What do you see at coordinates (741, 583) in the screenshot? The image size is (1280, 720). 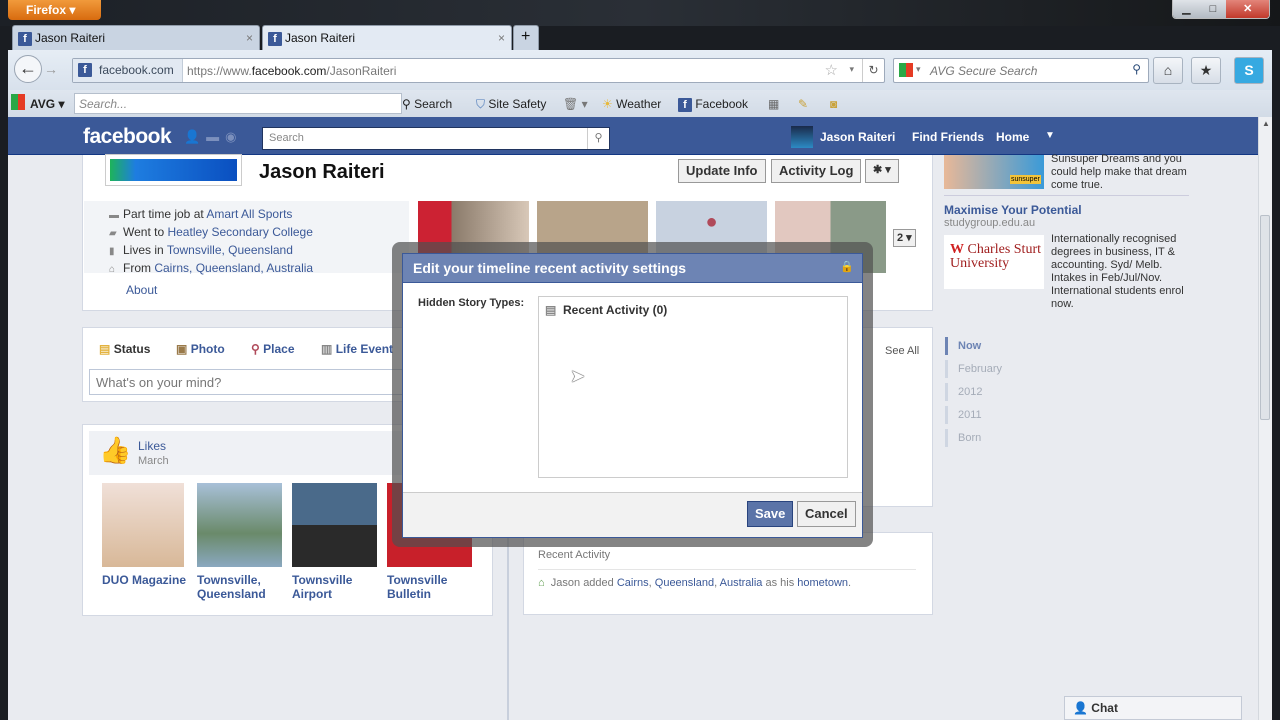 I see `australia-link: Australia` at bounding box center [741, 583].